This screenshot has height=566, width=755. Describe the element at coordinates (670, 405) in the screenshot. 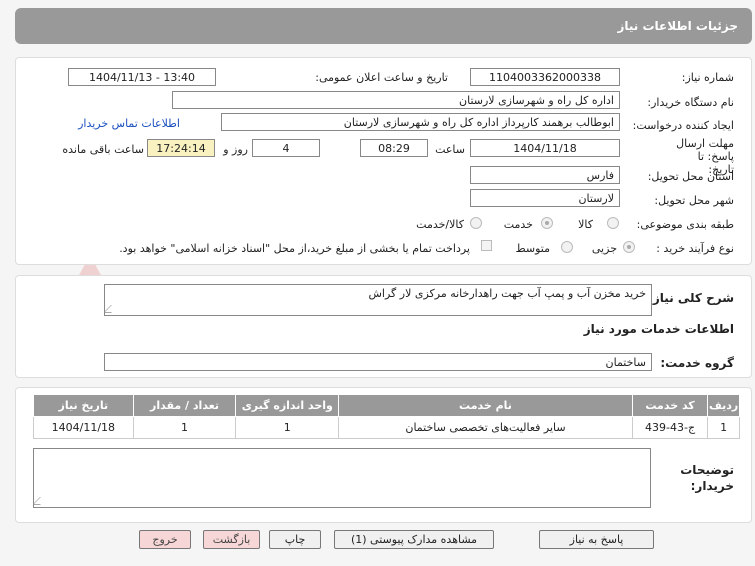

I see `col-header-service-code: کد خدمت` at that location.